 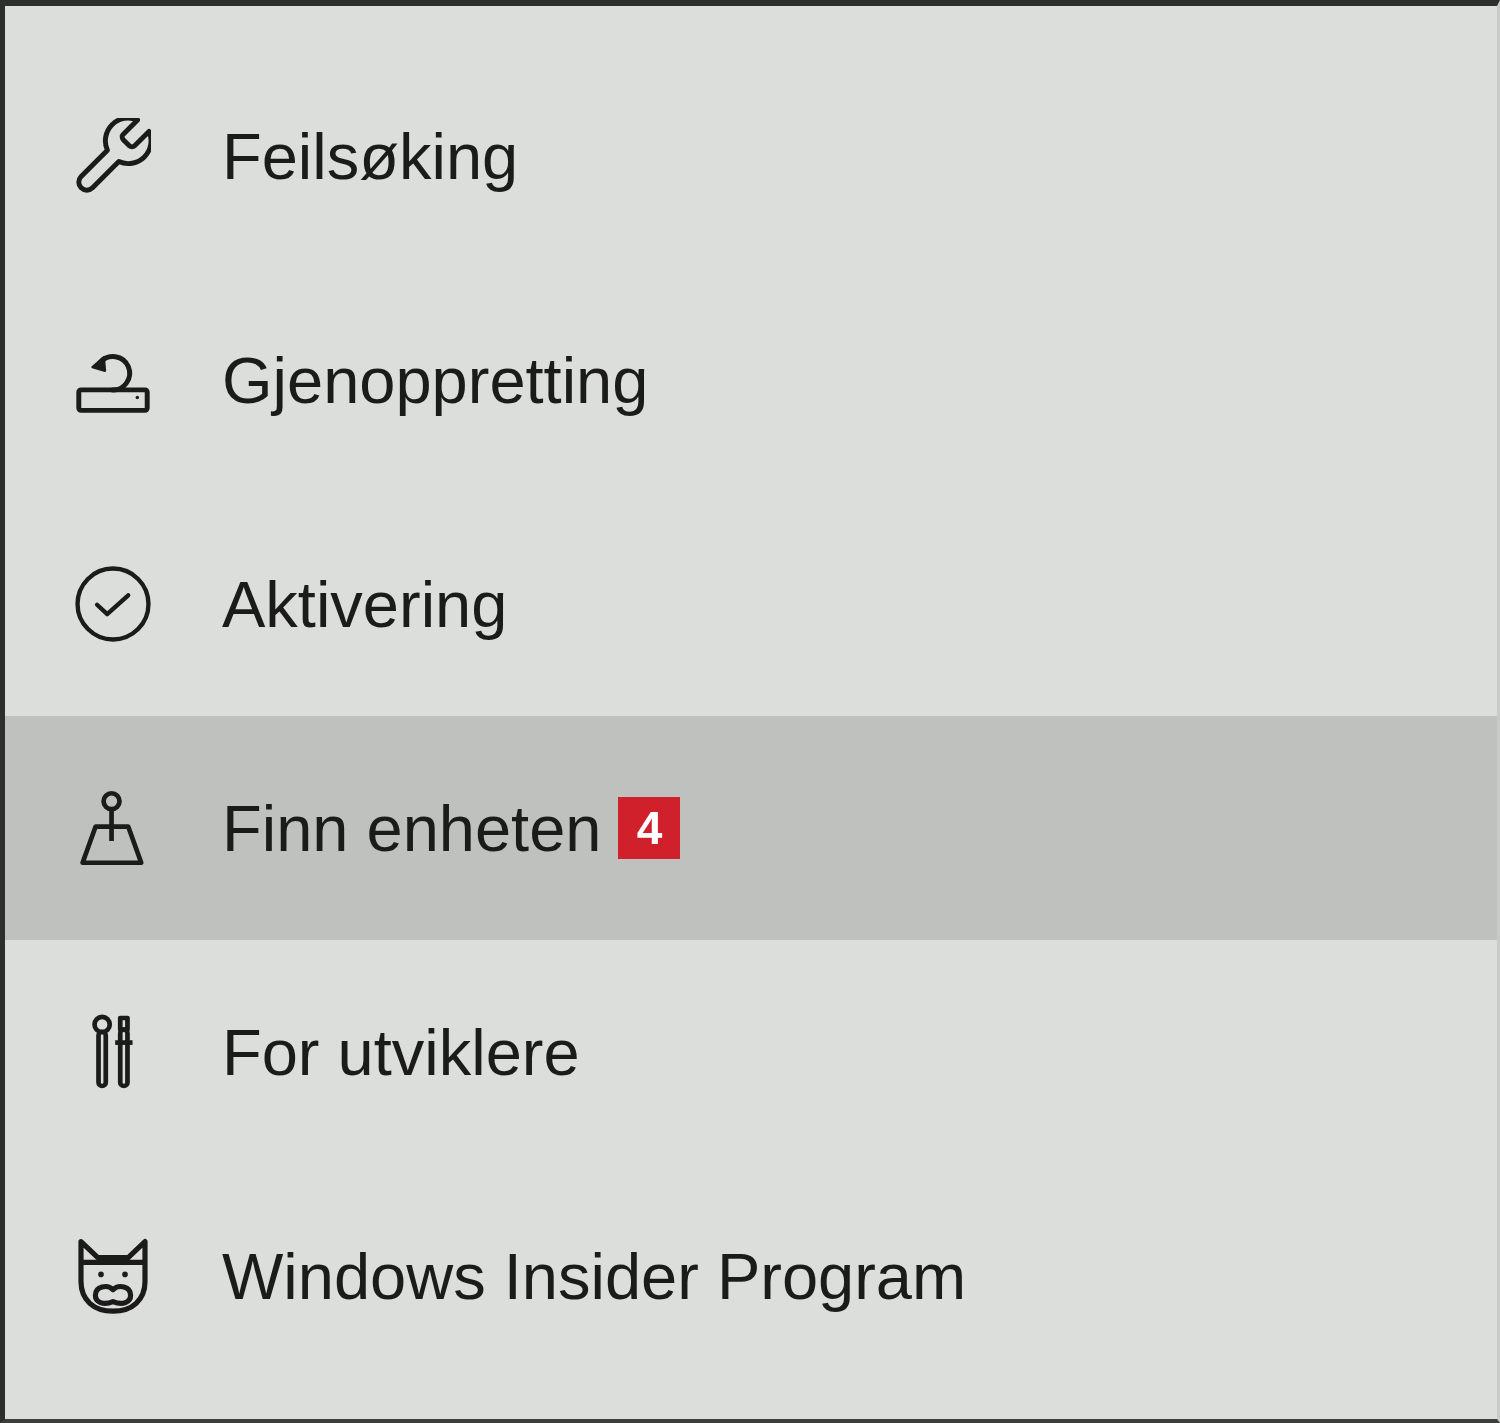 I want to click on count-badge: 4, so click(x=649, y=828).